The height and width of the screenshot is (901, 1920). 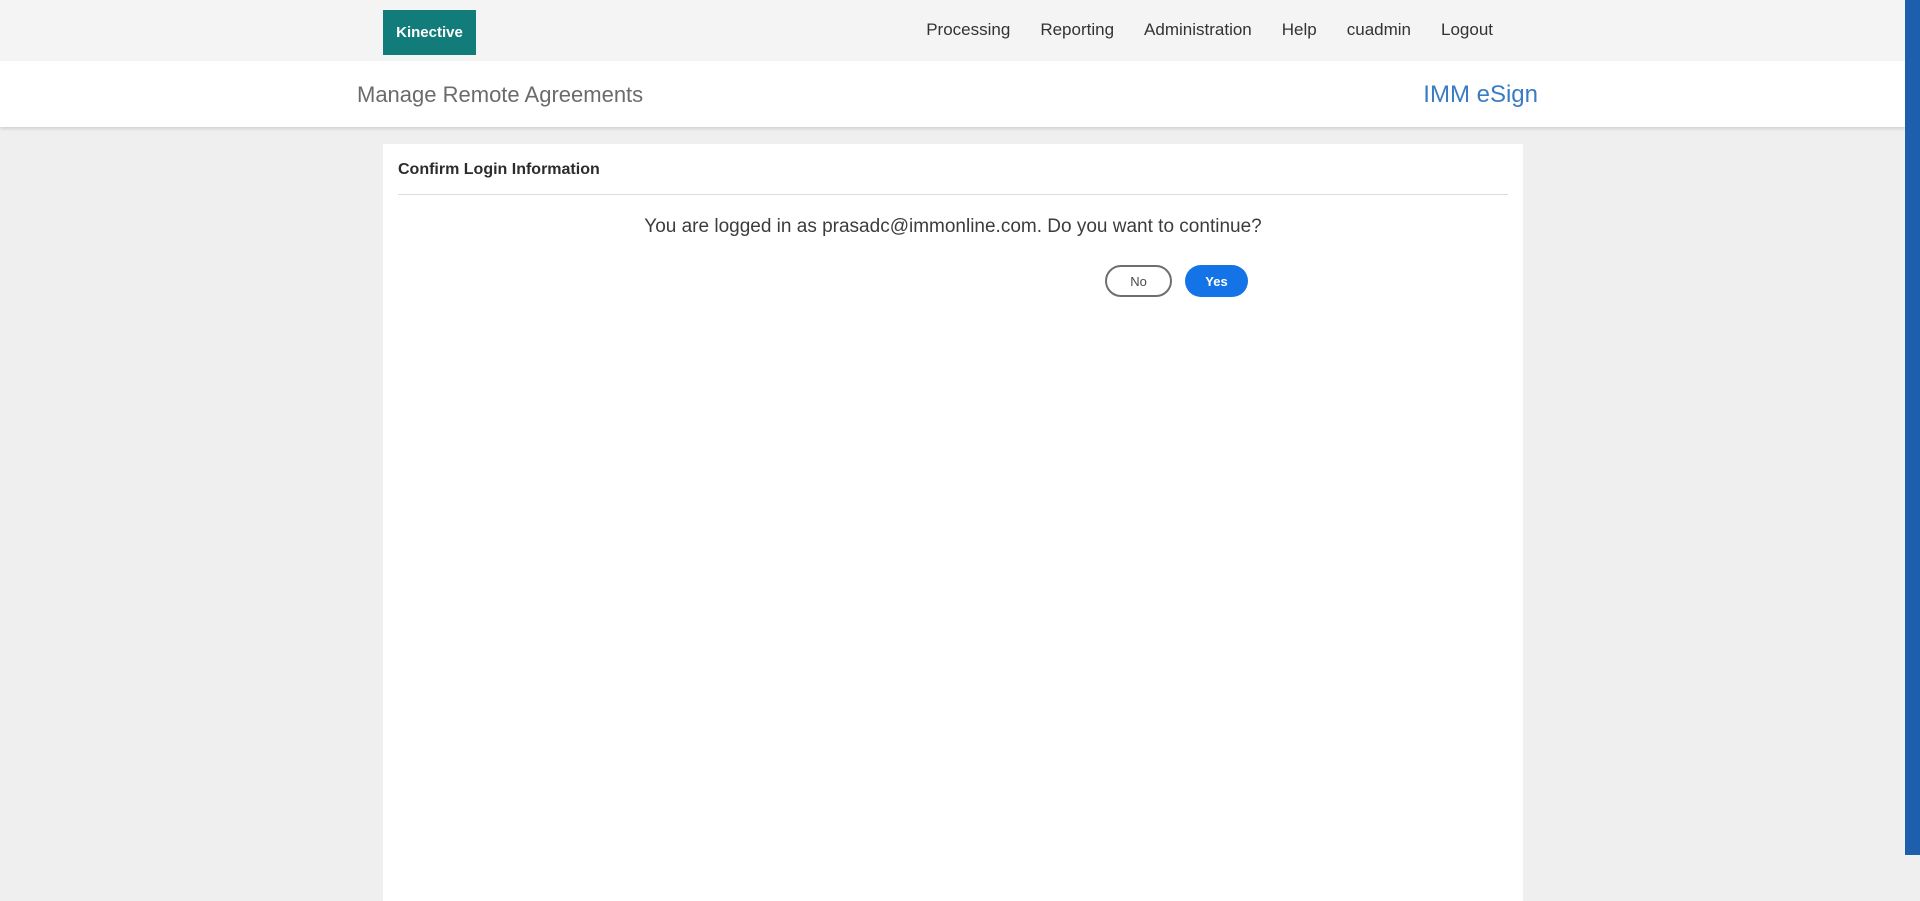 I want to click on nav-item-user: cuadmin, so click(x=1379, y=30).